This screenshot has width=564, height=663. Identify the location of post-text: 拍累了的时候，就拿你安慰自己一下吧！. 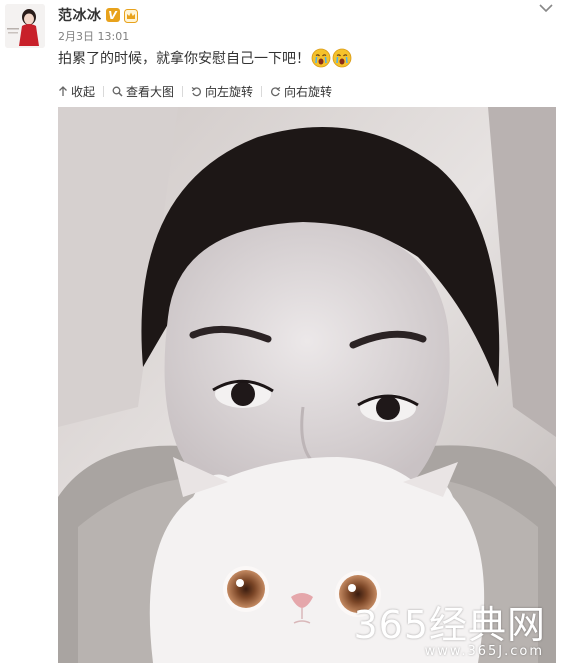
(184, 59).